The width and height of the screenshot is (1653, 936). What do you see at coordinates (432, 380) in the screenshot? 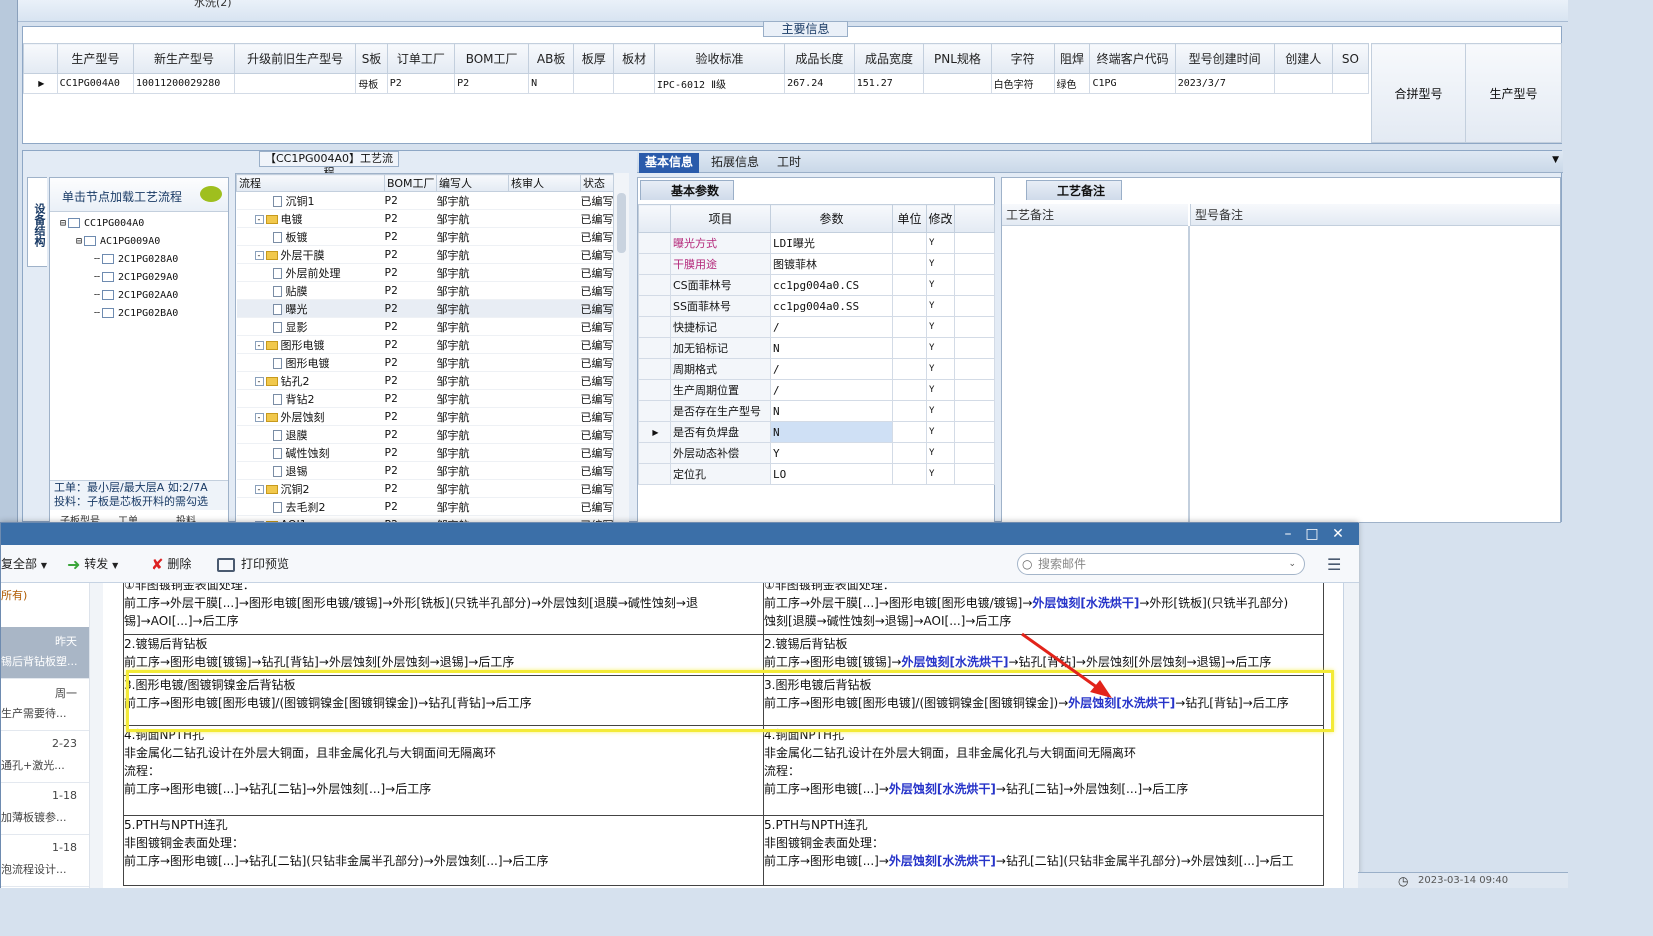
I see `flow-row: - 钻孔2 P2 邹宇航 已编写` at bounding box center [432, 380].